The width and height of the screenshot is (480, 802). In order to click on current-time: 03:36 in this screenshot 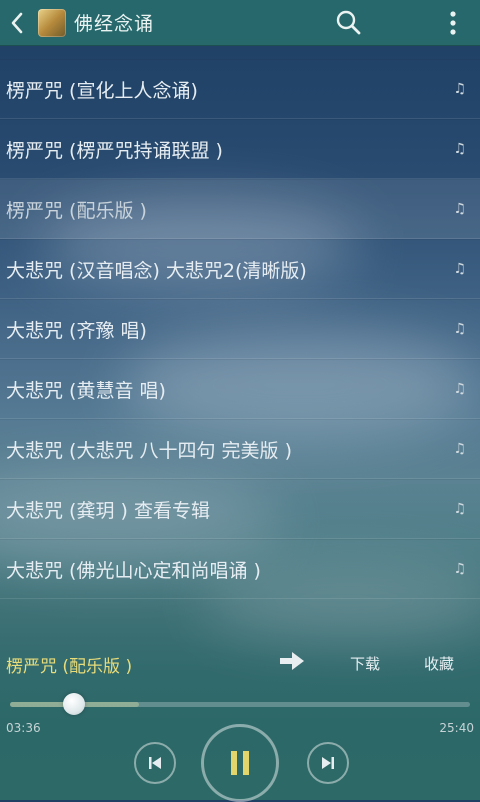, I will do `click(23, 728)`.